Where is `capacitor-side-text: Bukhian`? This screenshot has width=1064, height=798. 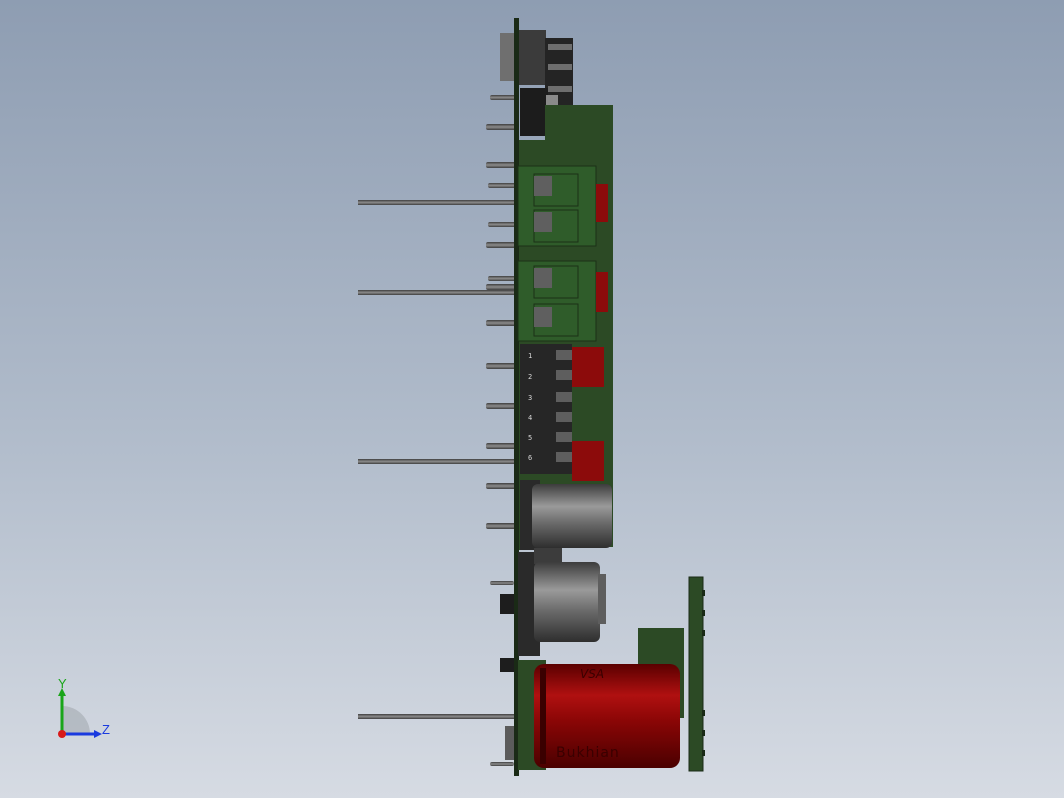 capacitor-side-text: Bukhian is located at coordinates (588, 753).